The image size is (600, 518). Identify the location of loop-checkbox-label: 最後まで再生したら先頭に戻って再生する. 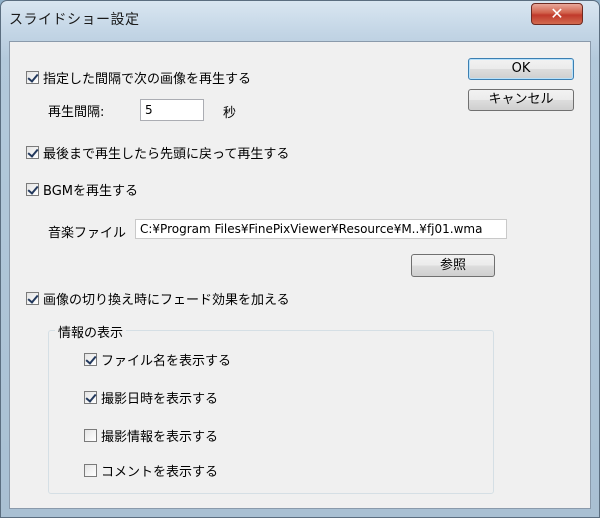
(166, 154).